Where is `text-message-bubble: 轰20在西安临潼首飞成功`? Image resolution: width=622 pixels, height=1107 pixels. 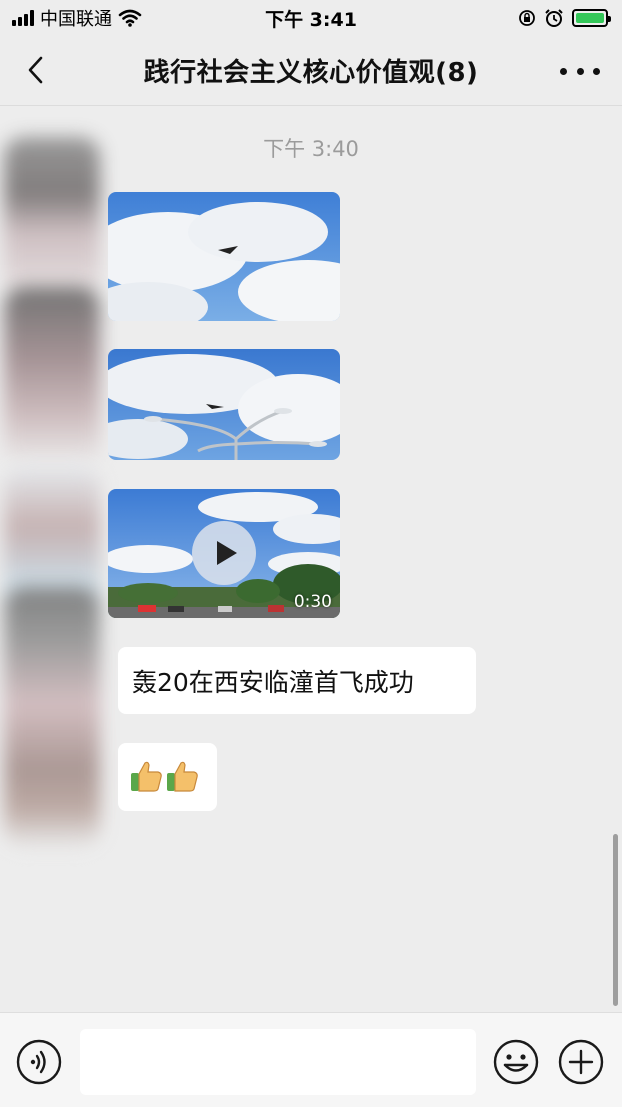 text-message-bubble: 轰20在西安临潼首飞成功 is located at coordinates (297, 680).